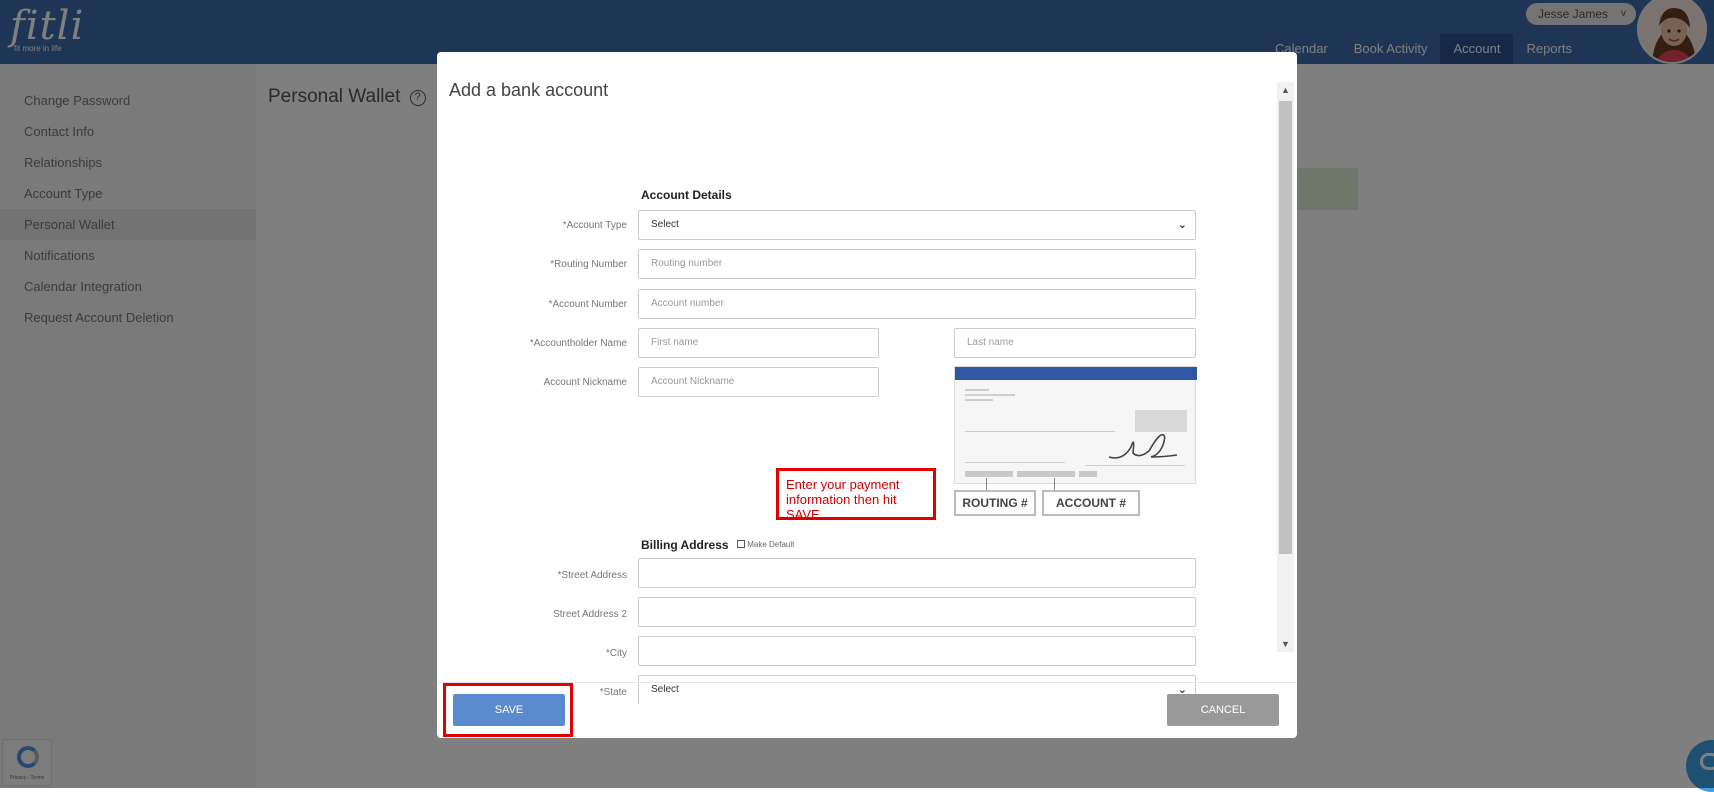  Describe the element at coordinates (1182, 225) in the screenshot. I see `chevron-down-icon: ⌄` at that location.